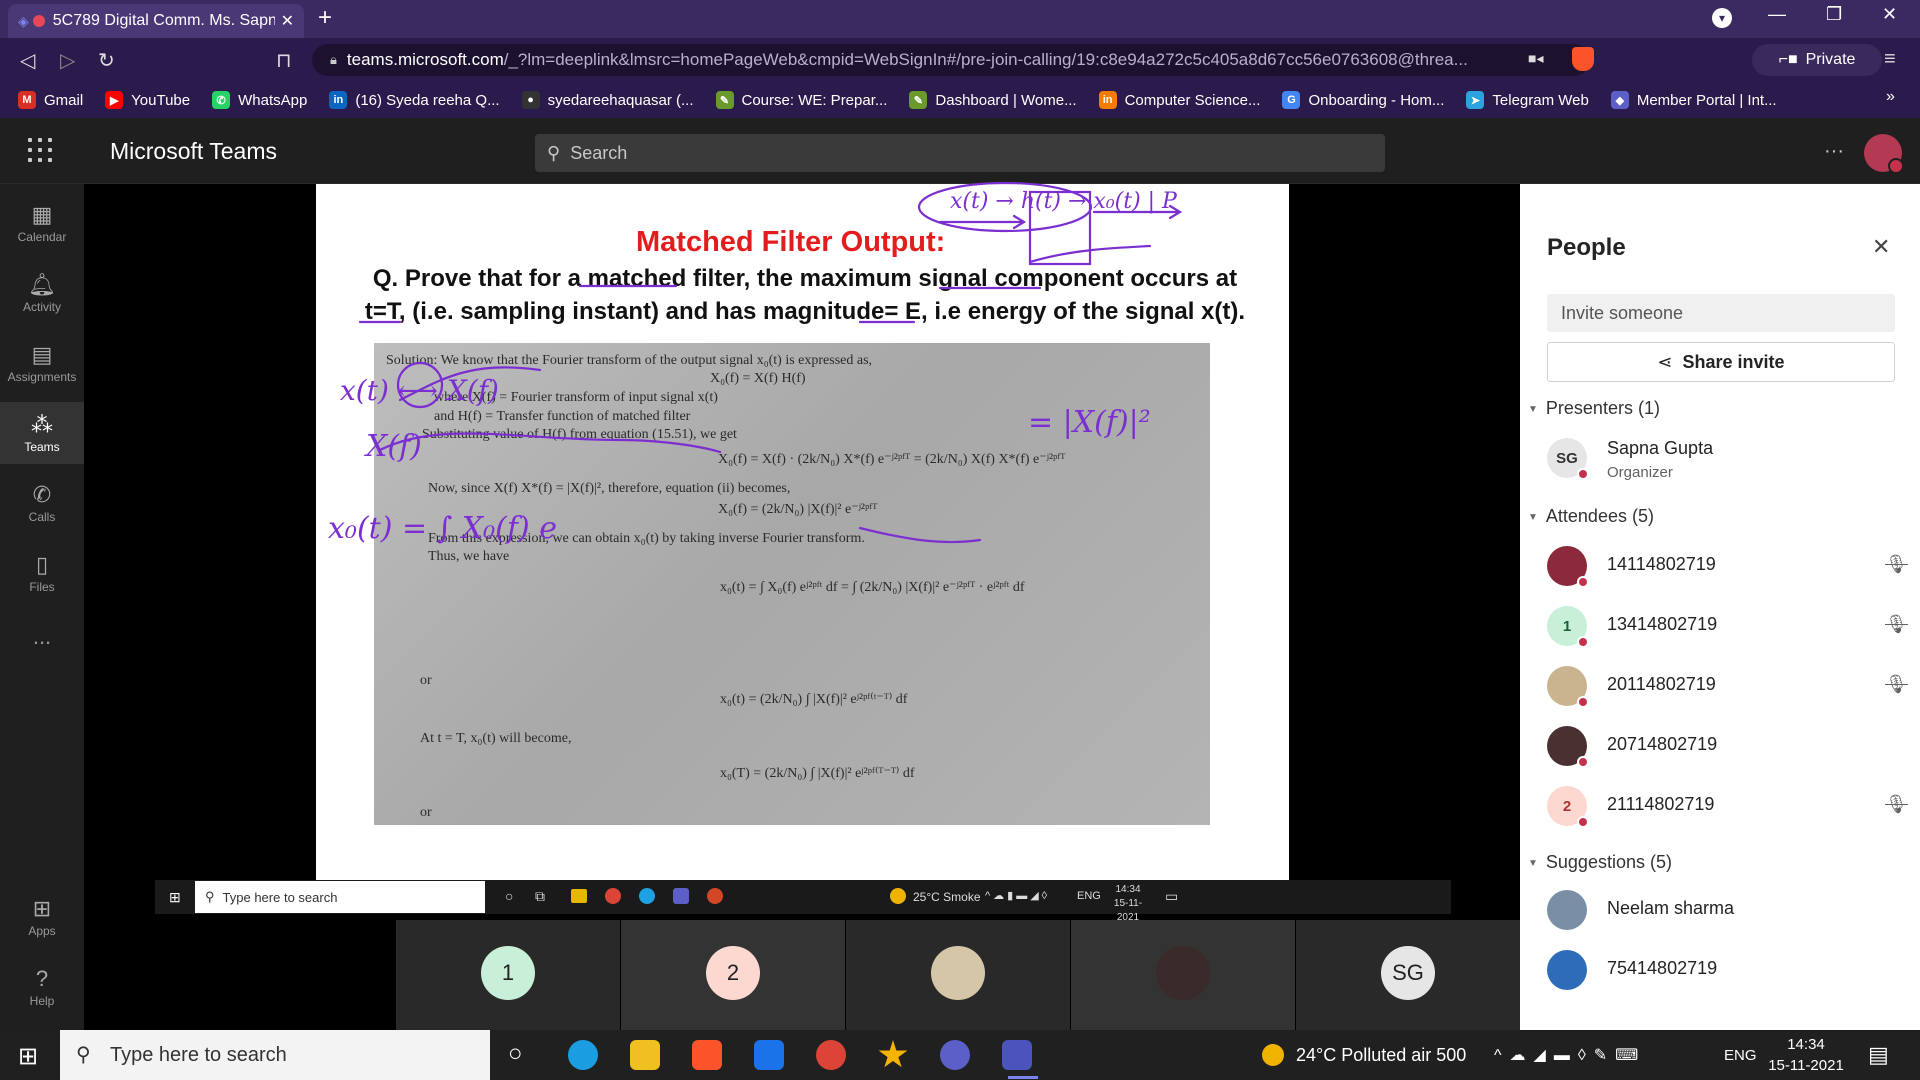 The image size is (1920, 1080). I want to click on avatar: 2, so click(1568, 807).